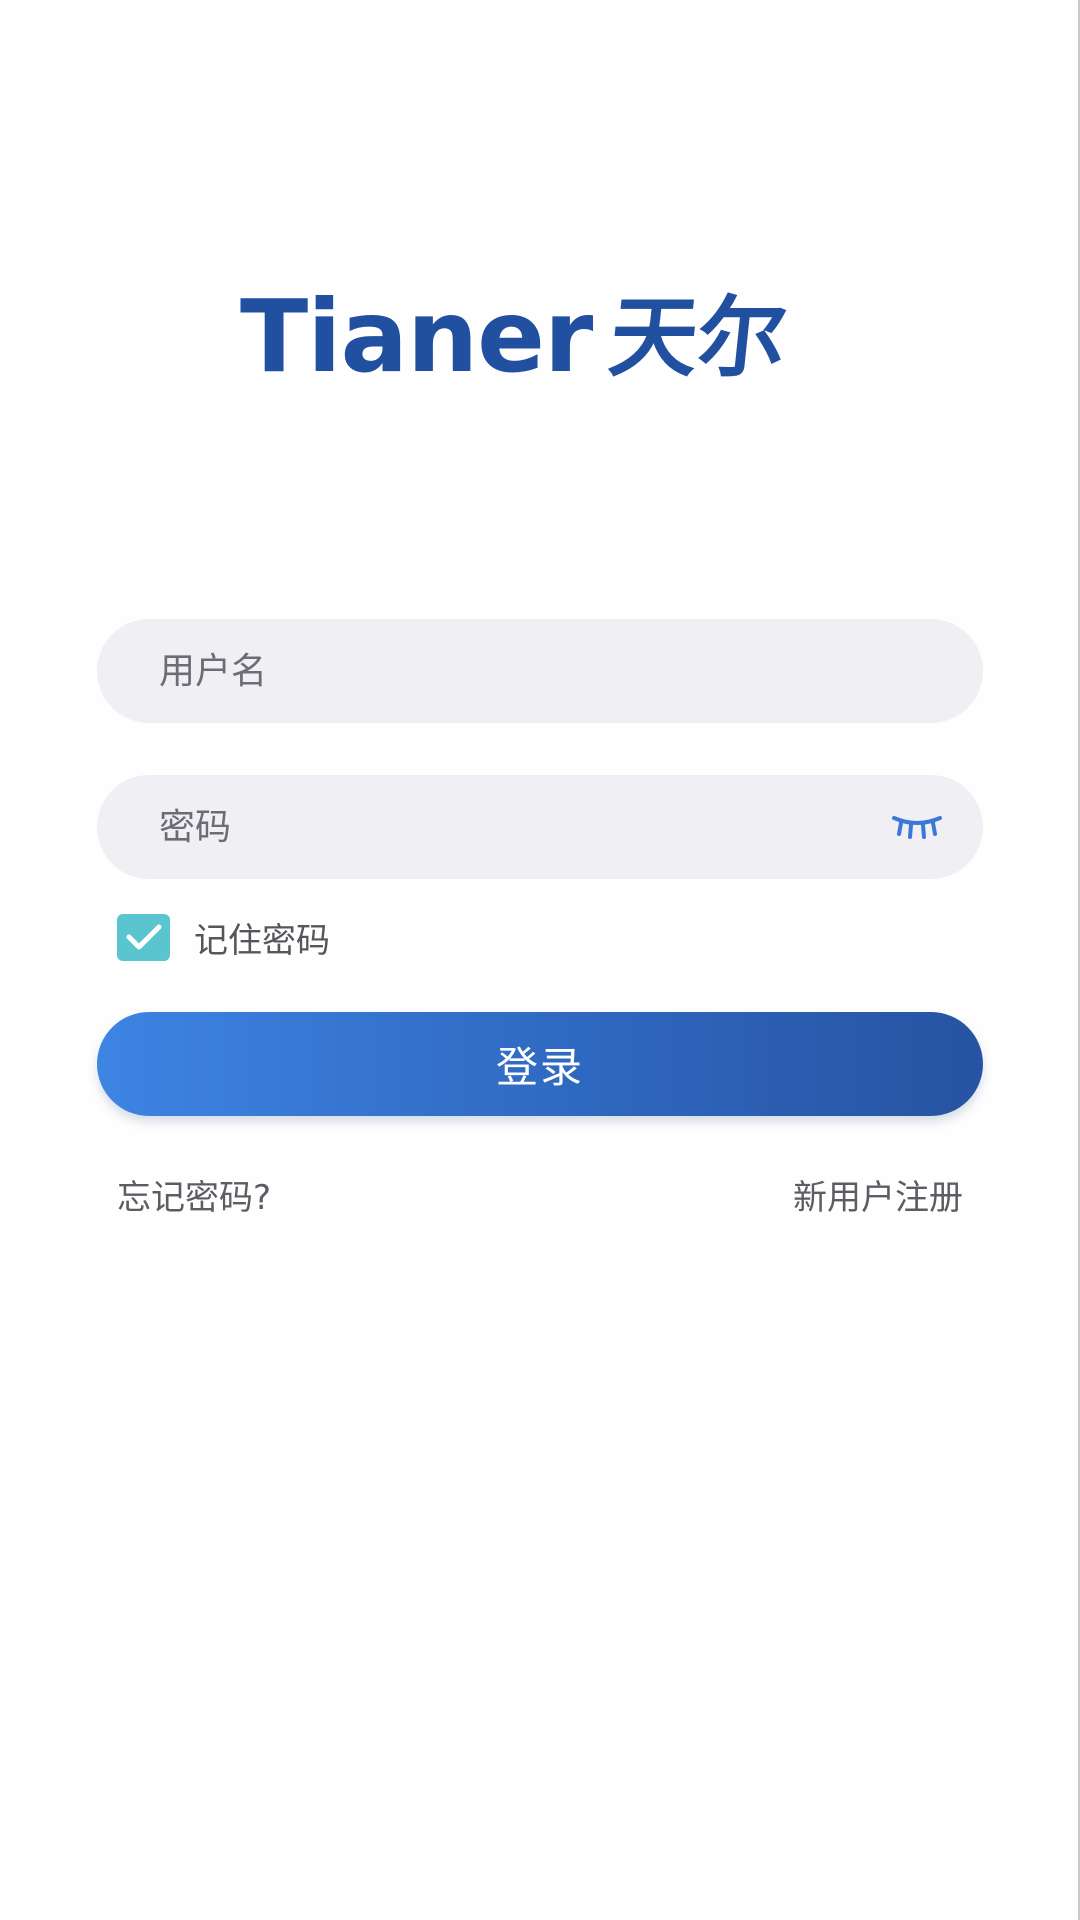 The width and height of the screenshot is (1080, 1920). What do you see at coordinates (416, 336) in the screenshot?
I see `logo-text-latin: Tianer` at bounding box center [416, 336].